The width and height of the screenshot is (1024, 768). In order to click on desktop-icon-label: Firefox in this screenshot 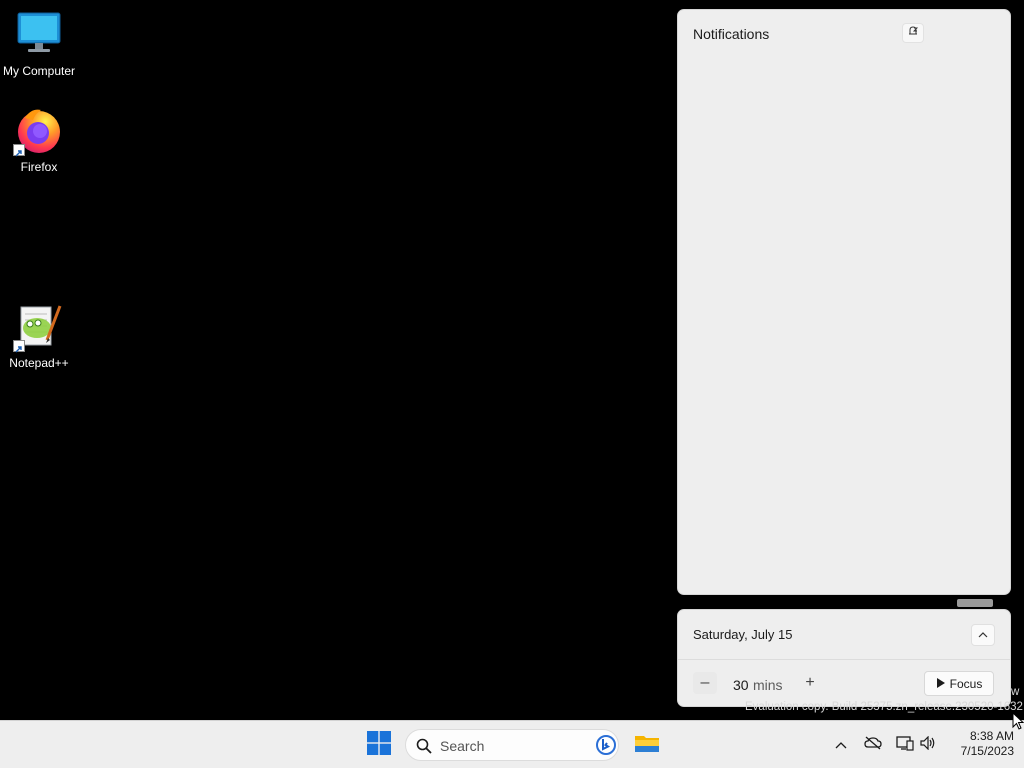, I will do `click(39, 167)`.